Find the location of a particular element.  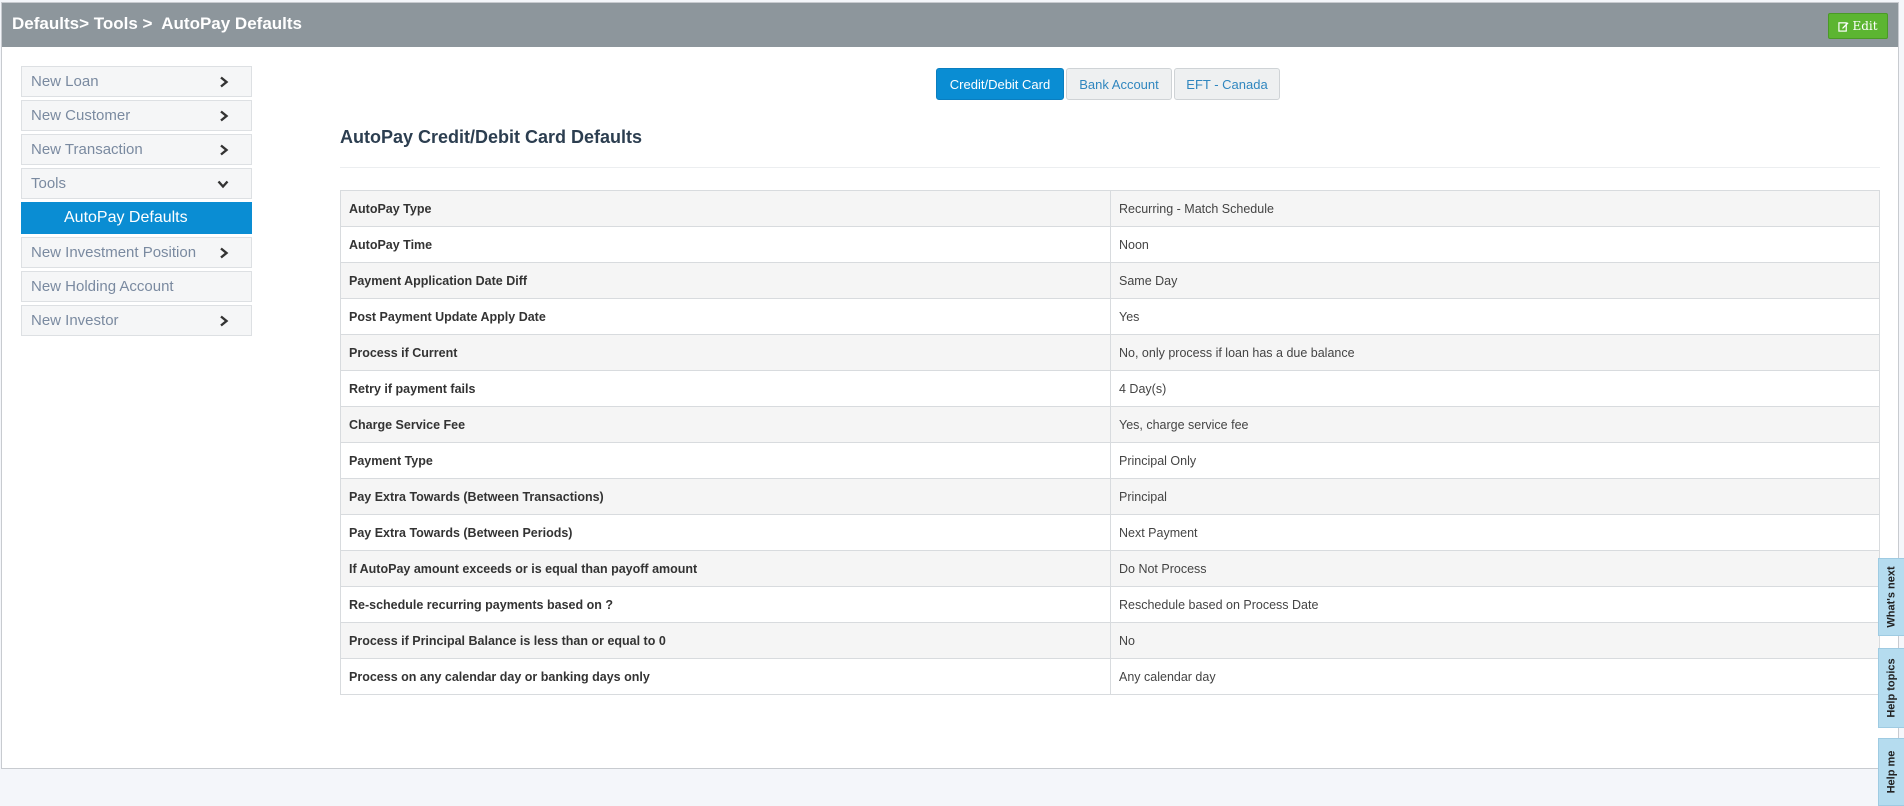

page-title: AutoPay Credit/Debit Card Defaults is located at coordinates (491, 137).